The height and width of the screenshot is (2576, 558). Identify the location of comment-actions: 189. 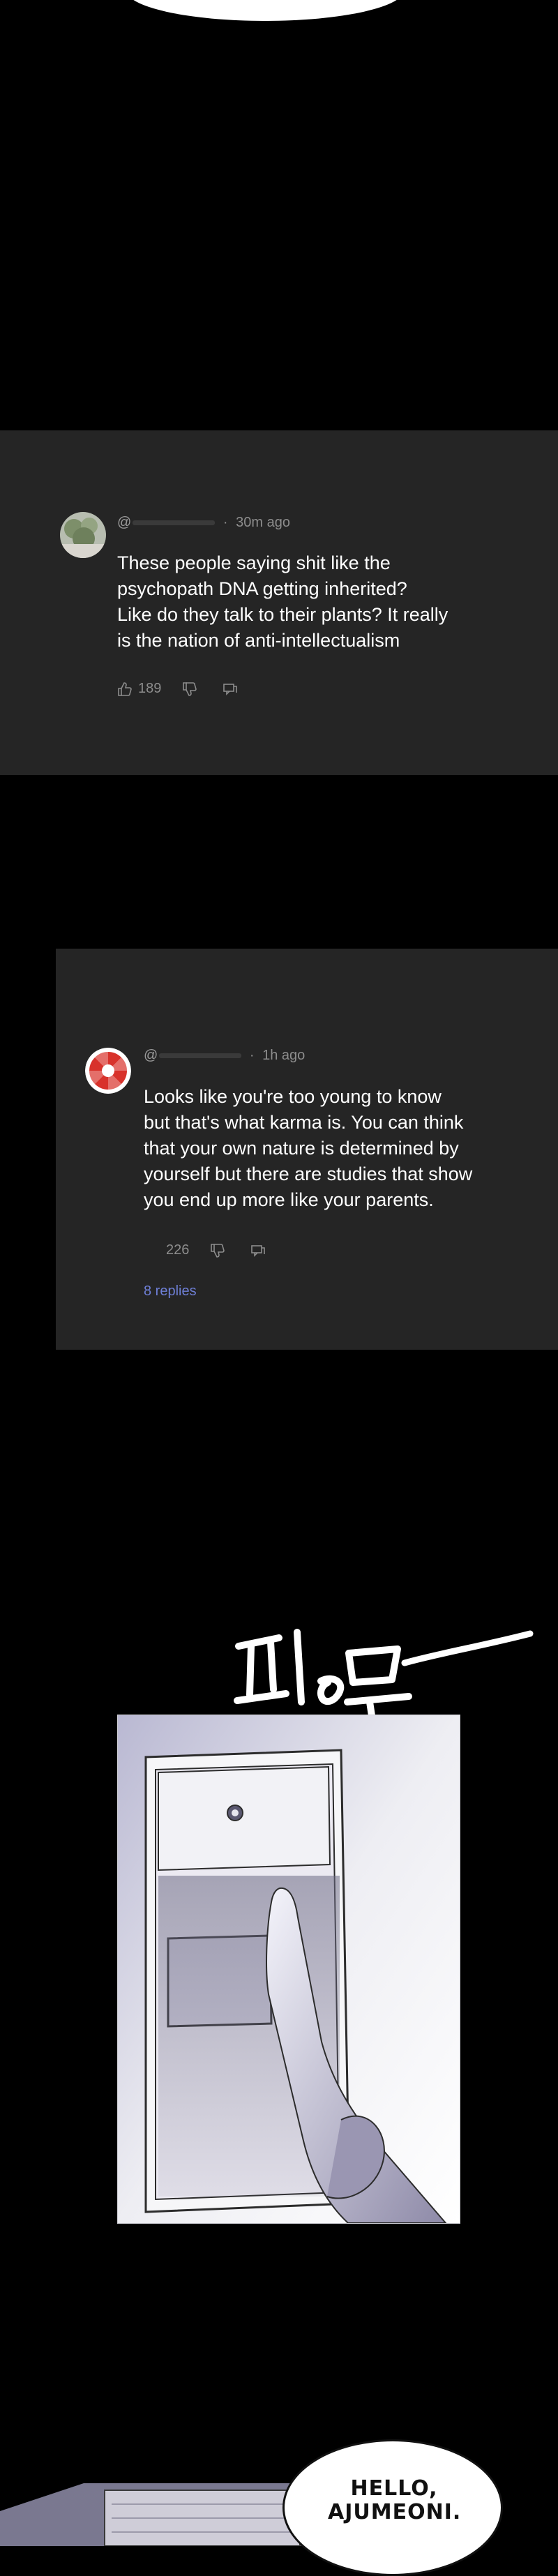
(177, 689).